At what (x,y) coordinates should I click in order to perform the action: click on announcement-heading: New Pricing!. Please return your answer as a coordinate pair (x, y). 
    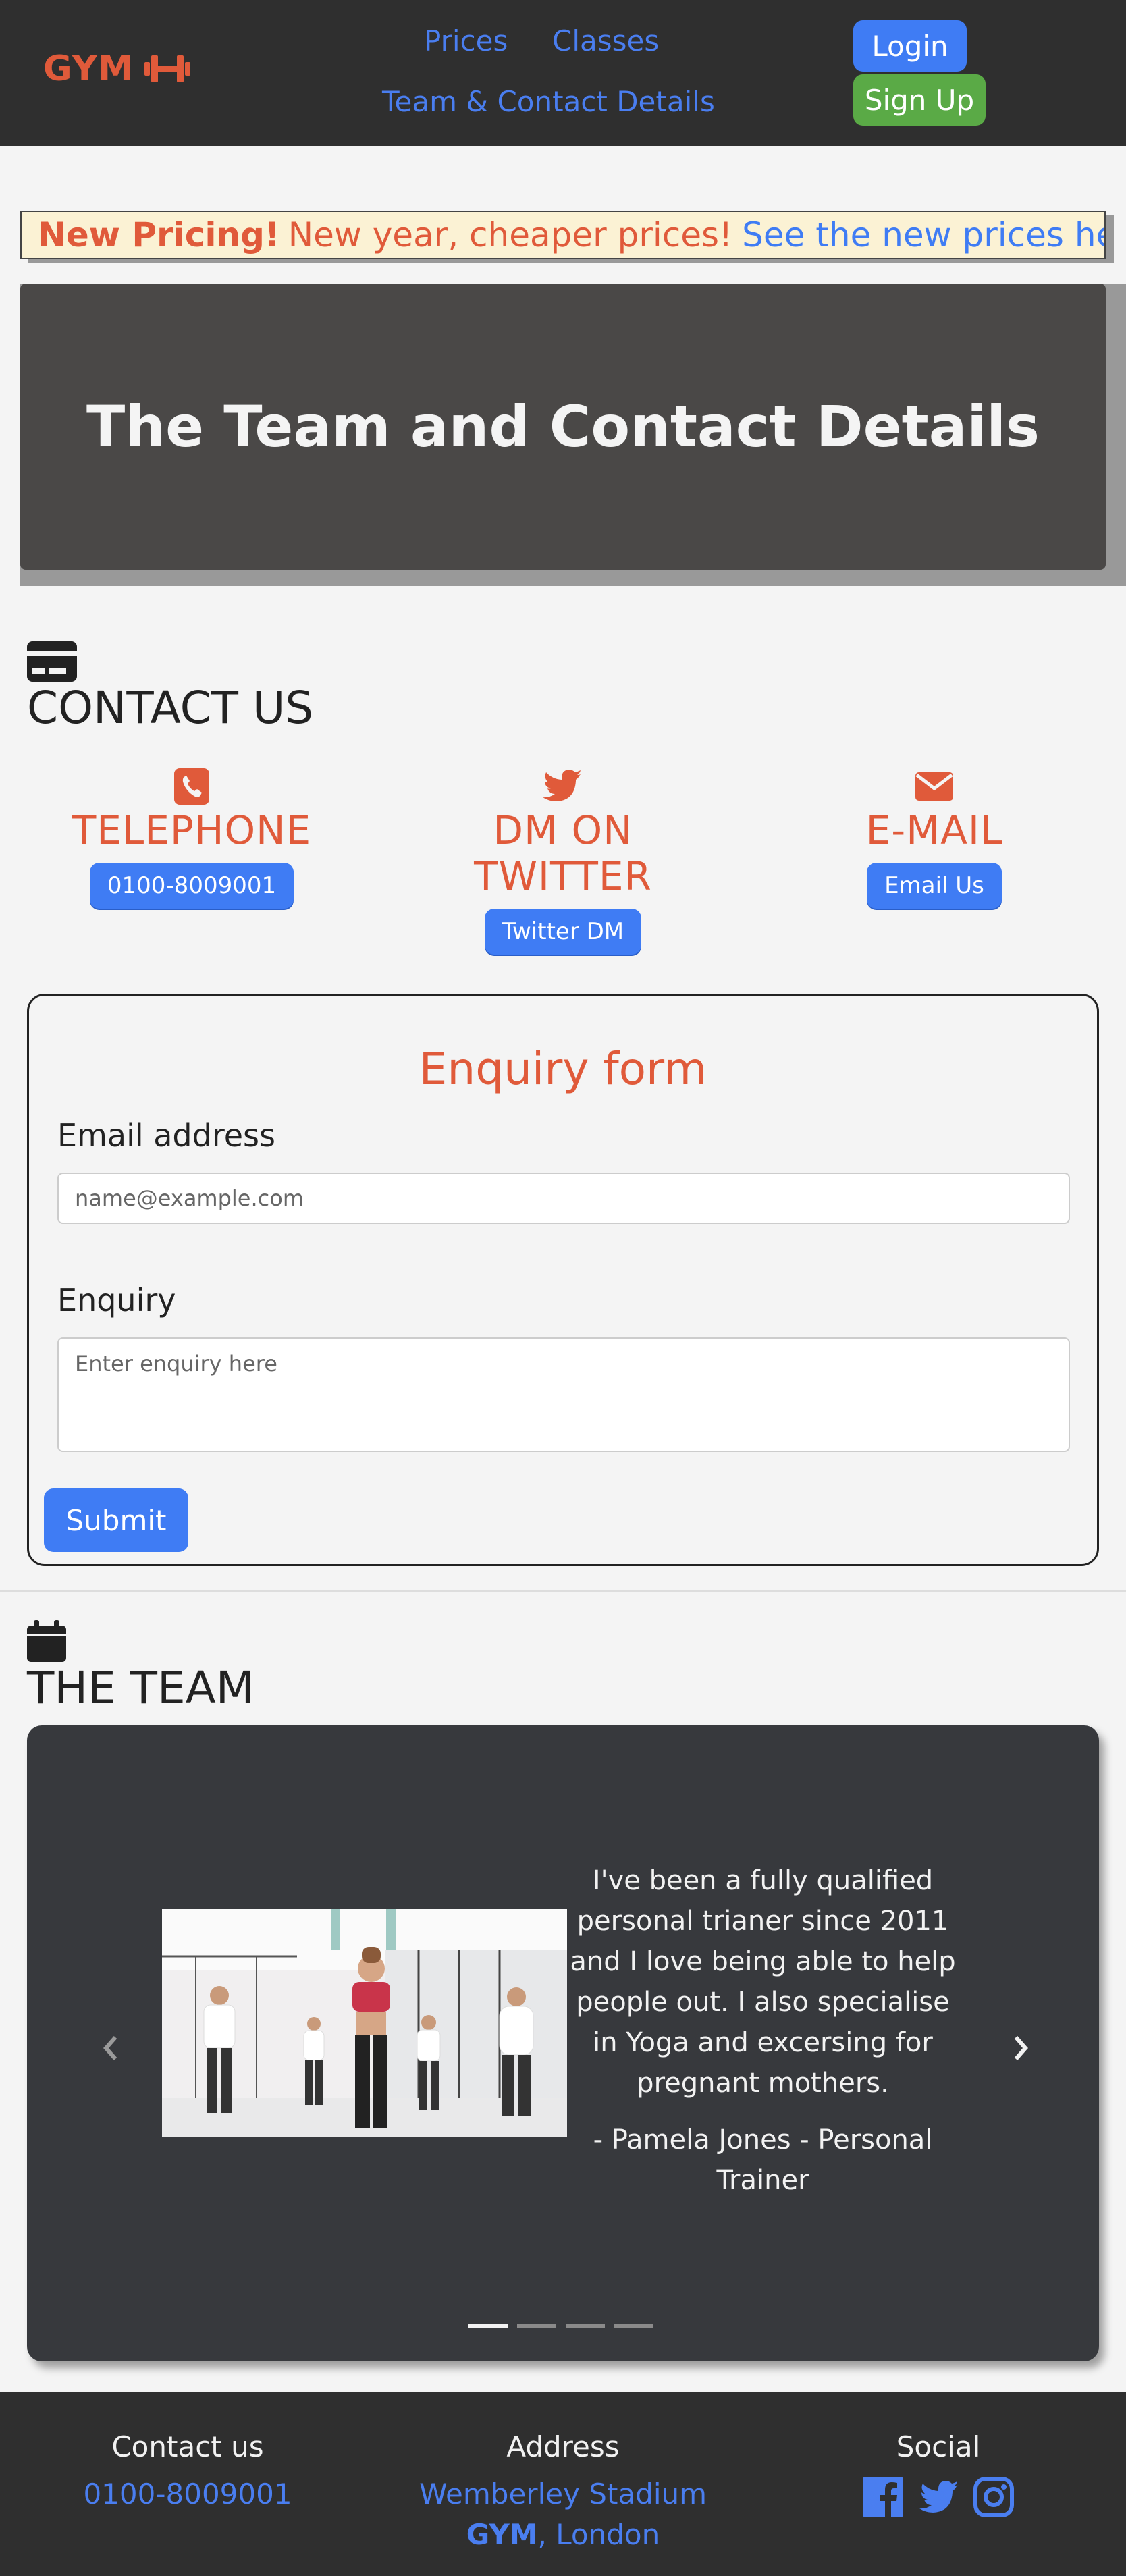
    Looking at the image, I should click on (159, 234).